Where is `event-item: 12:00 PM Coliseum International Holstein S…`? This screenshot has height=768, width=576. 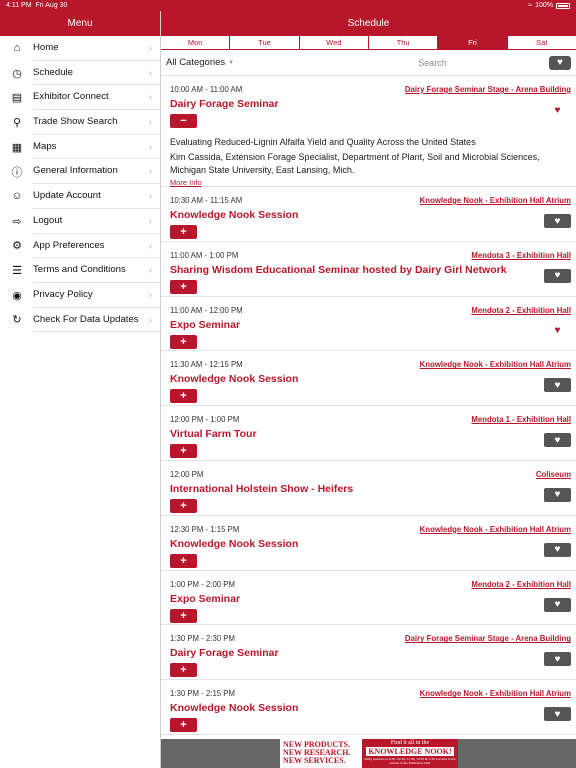
event-item: 12:00 PM Coliseum International Holstein S… is located at coordinates (368, 488).